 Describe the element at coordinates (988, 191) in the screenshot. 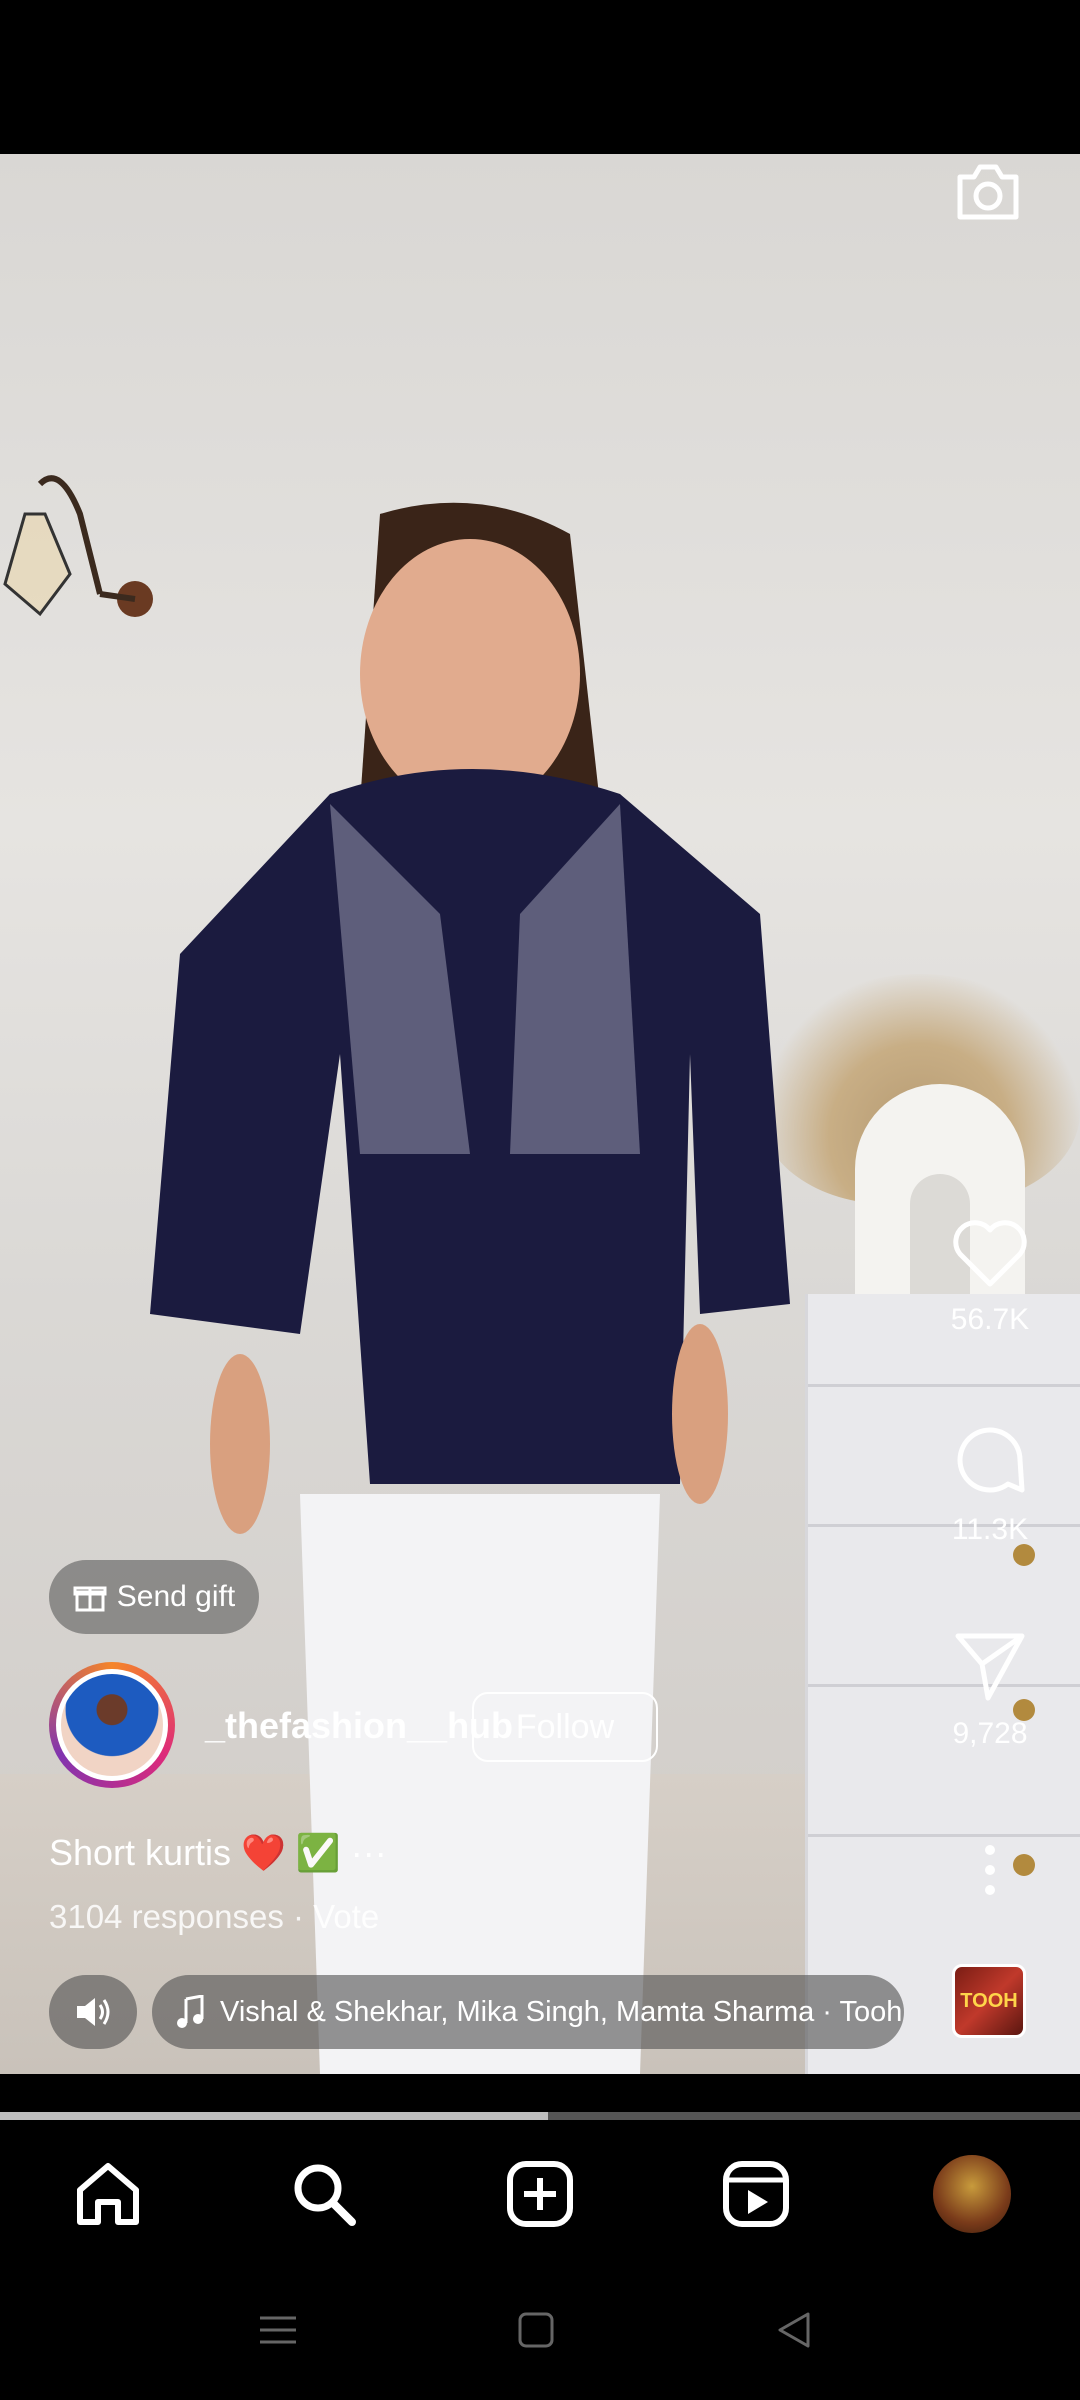

I see `camera-icon` at that location.